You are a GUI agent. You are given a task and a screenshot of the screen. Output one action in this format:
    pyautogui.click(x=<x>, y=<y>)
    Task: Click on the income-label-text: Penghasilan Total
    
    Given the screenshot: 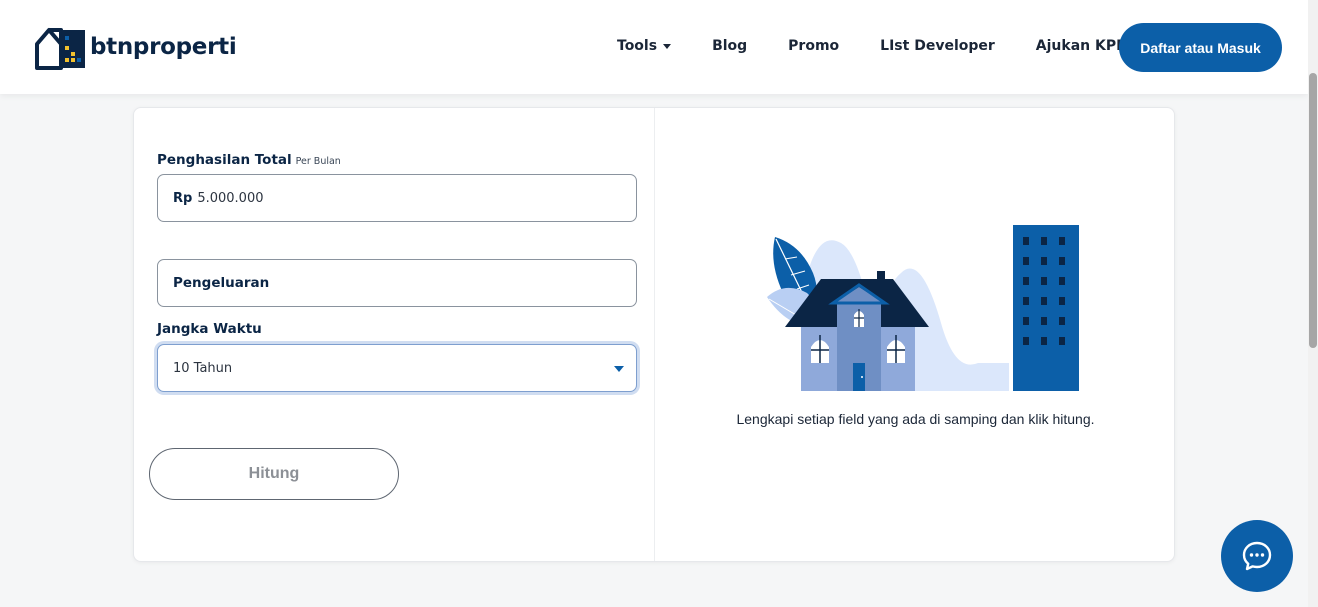 What is the action you would take?
    pyautogui.click(x=224, y=160)
    